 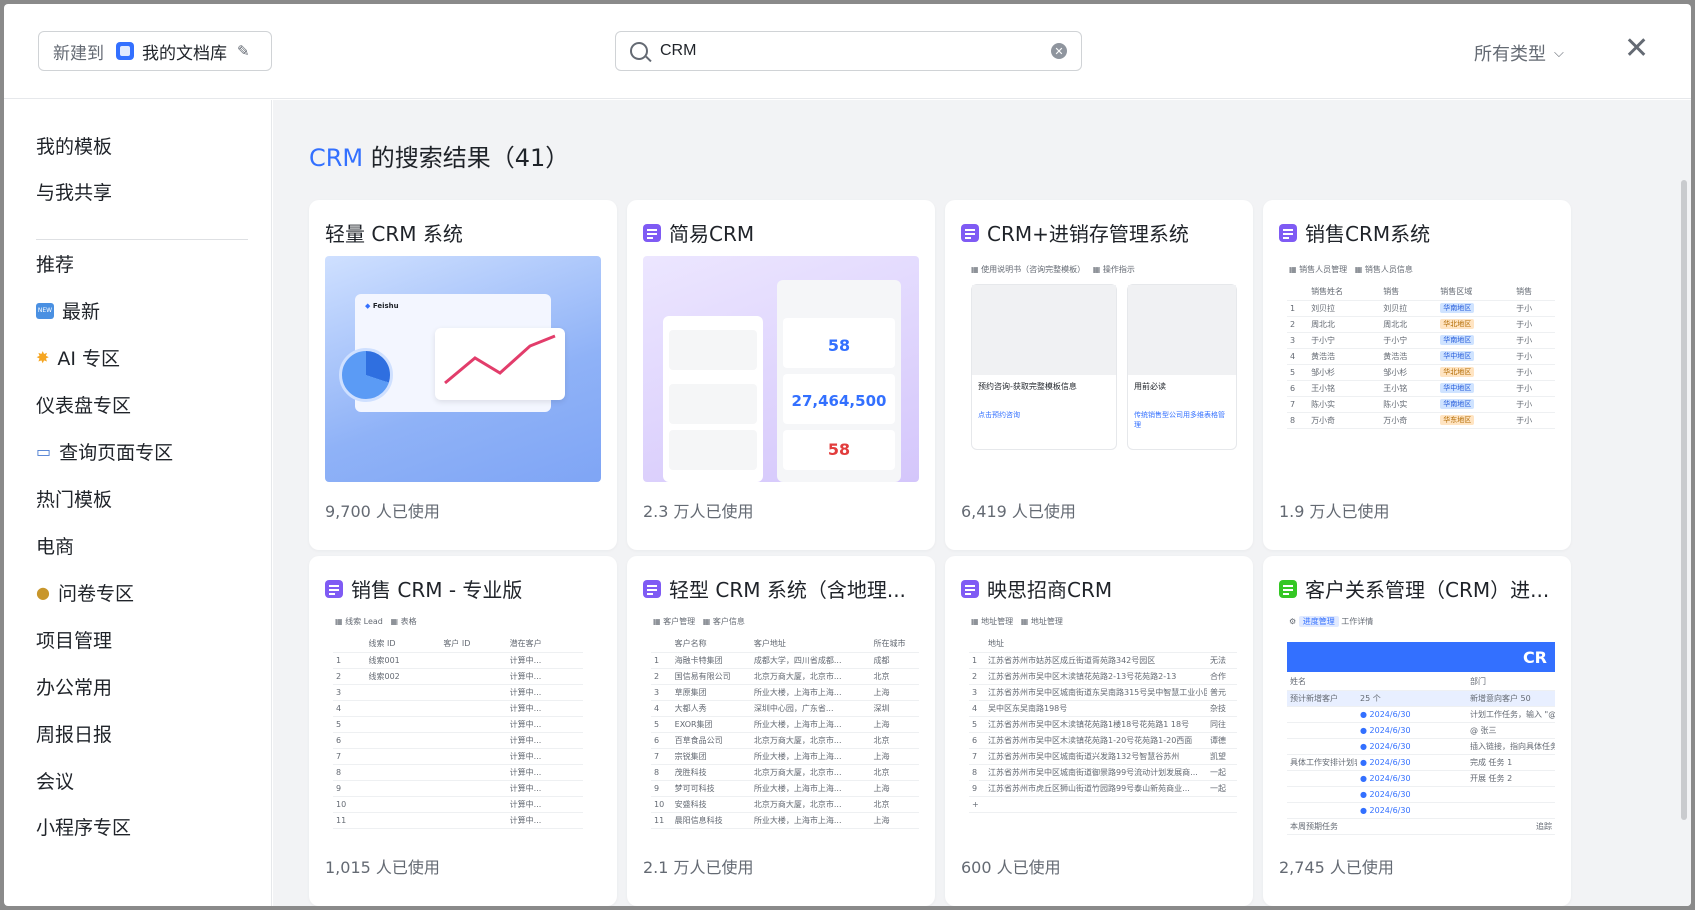 What do you see at coordinates (500, 359) in the screenshot?
I see `trend-line-icon` at bounding box center [500, 359].